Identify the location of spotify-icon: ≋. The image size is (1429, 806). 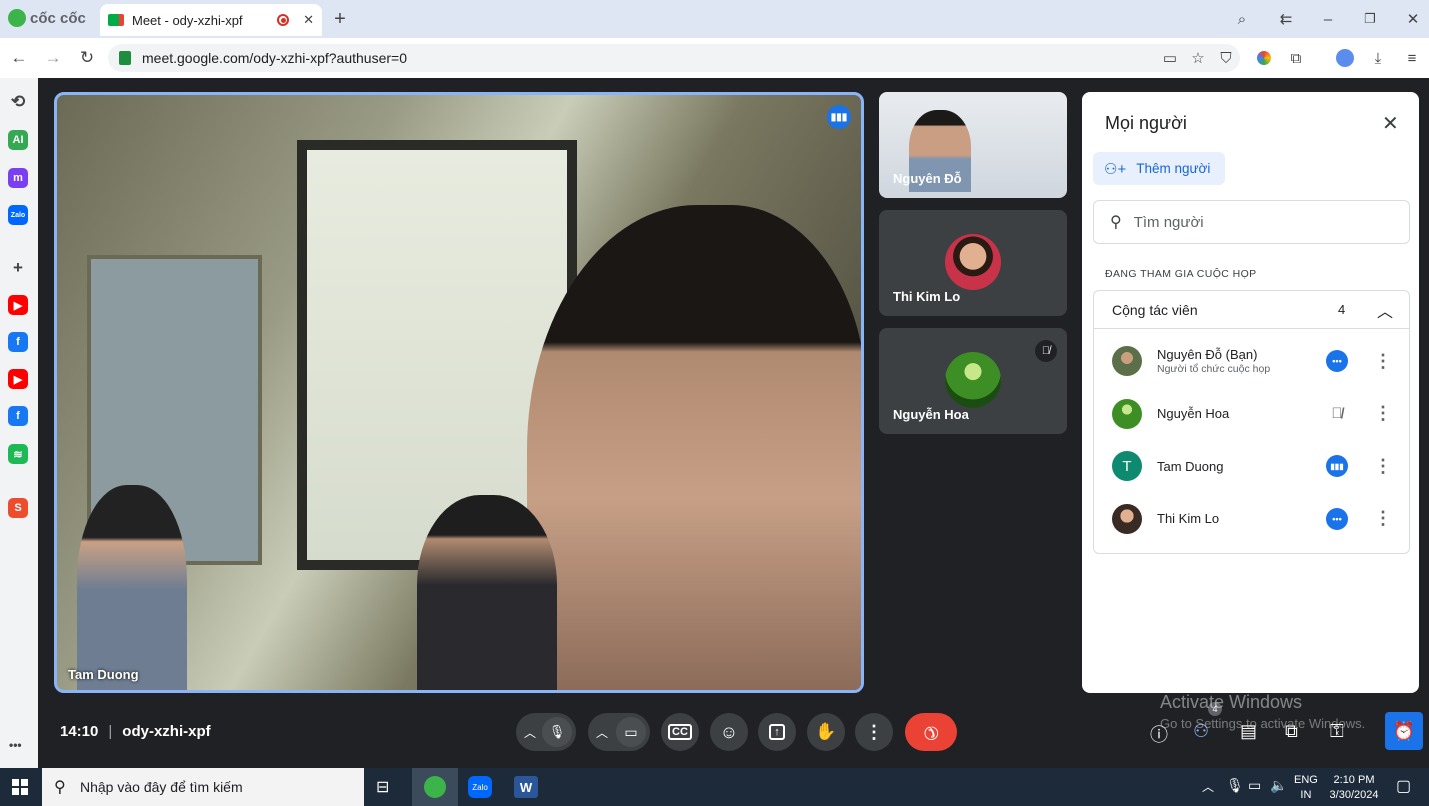
(18, 454).